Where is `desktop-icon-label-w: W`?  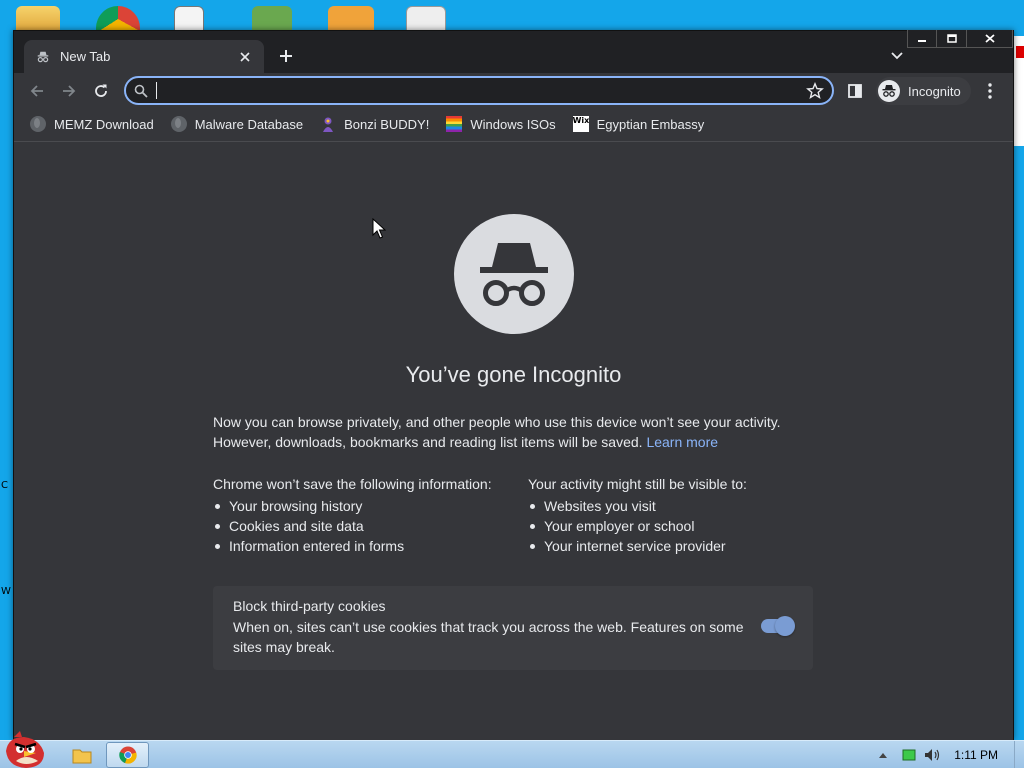 desktop-icon-label-w: W is located at coordinates (6, 591).